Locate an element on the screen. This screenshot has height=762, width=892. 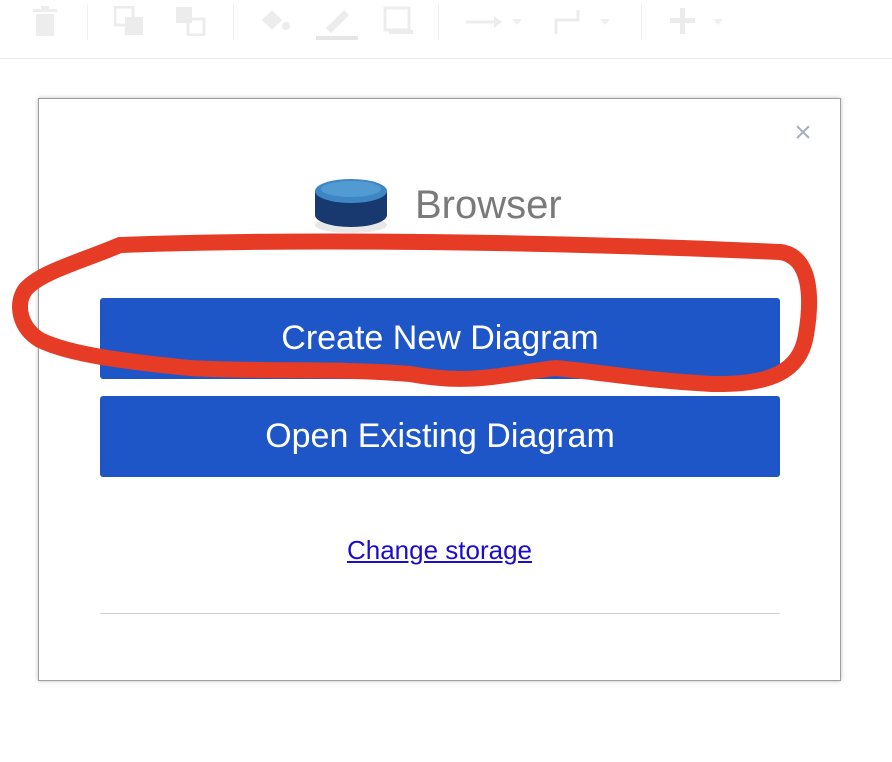
create-new-diagram-button: Create New Diagram is located at coordinates (440, 338).